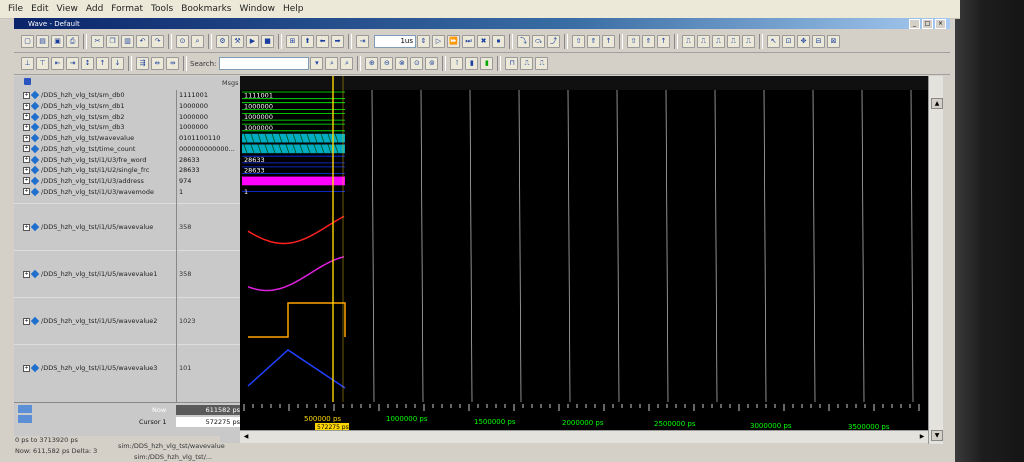  What do you see at coordinates (593, 41) in the screenshot?
I see `arrow-up-2-icon: ⇑` at bounding box center [593, 41].